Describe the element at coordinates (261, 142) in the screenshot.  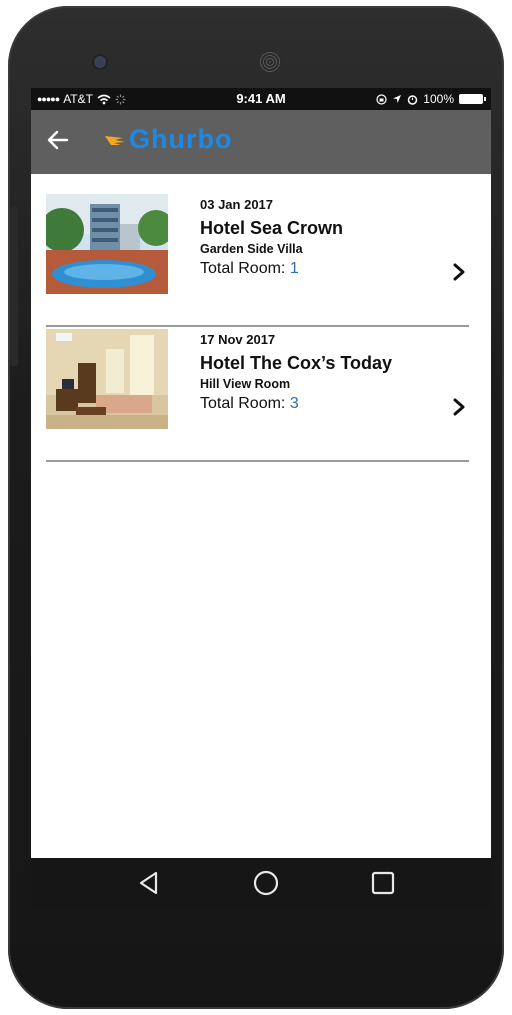
I see `app-bar: Ghurbo` at that location.